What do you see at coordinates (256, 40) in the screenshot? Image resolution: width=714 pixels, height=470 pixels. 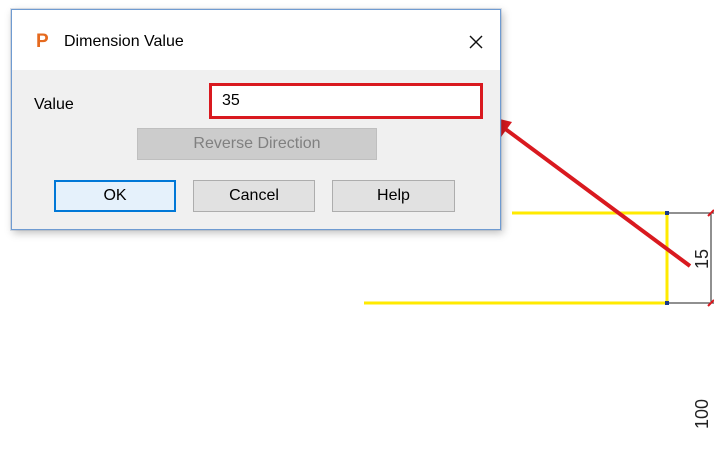 I see `dialog-titlebar: P Dimension Value` at bounding box center [256, 40].